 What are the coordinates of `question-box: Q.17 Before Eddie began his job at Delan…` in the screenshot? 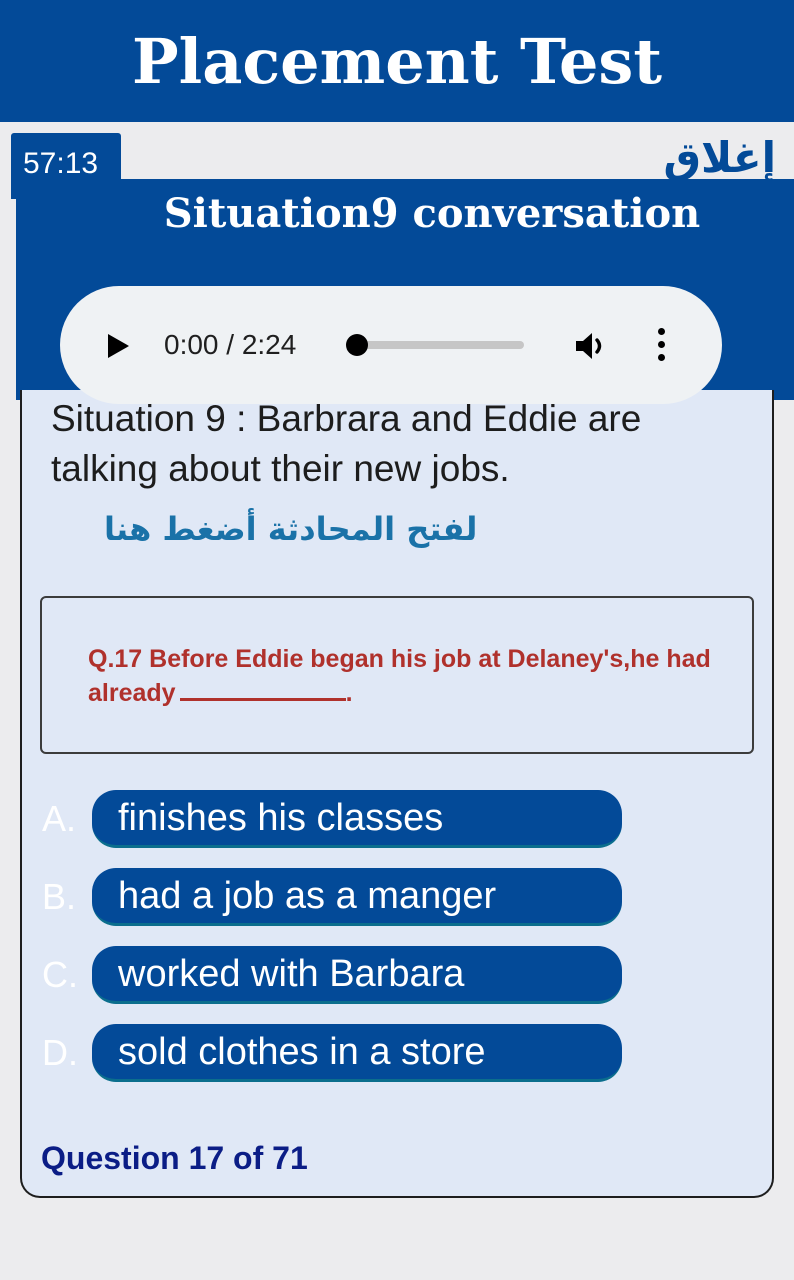 It's located at (397, 675).